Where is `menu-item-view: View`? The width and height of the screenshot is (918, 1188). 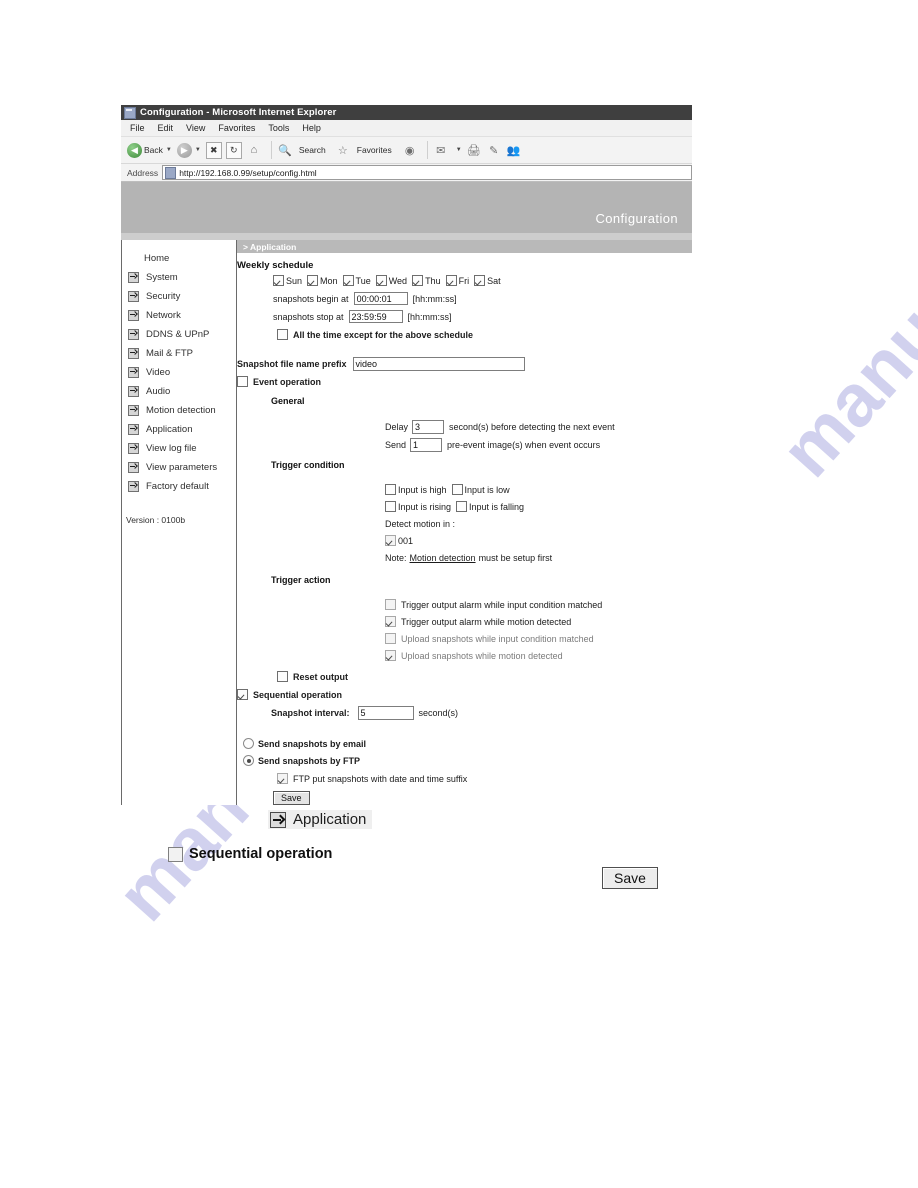 menu-item-view: View is located at coordinates (195, 128).